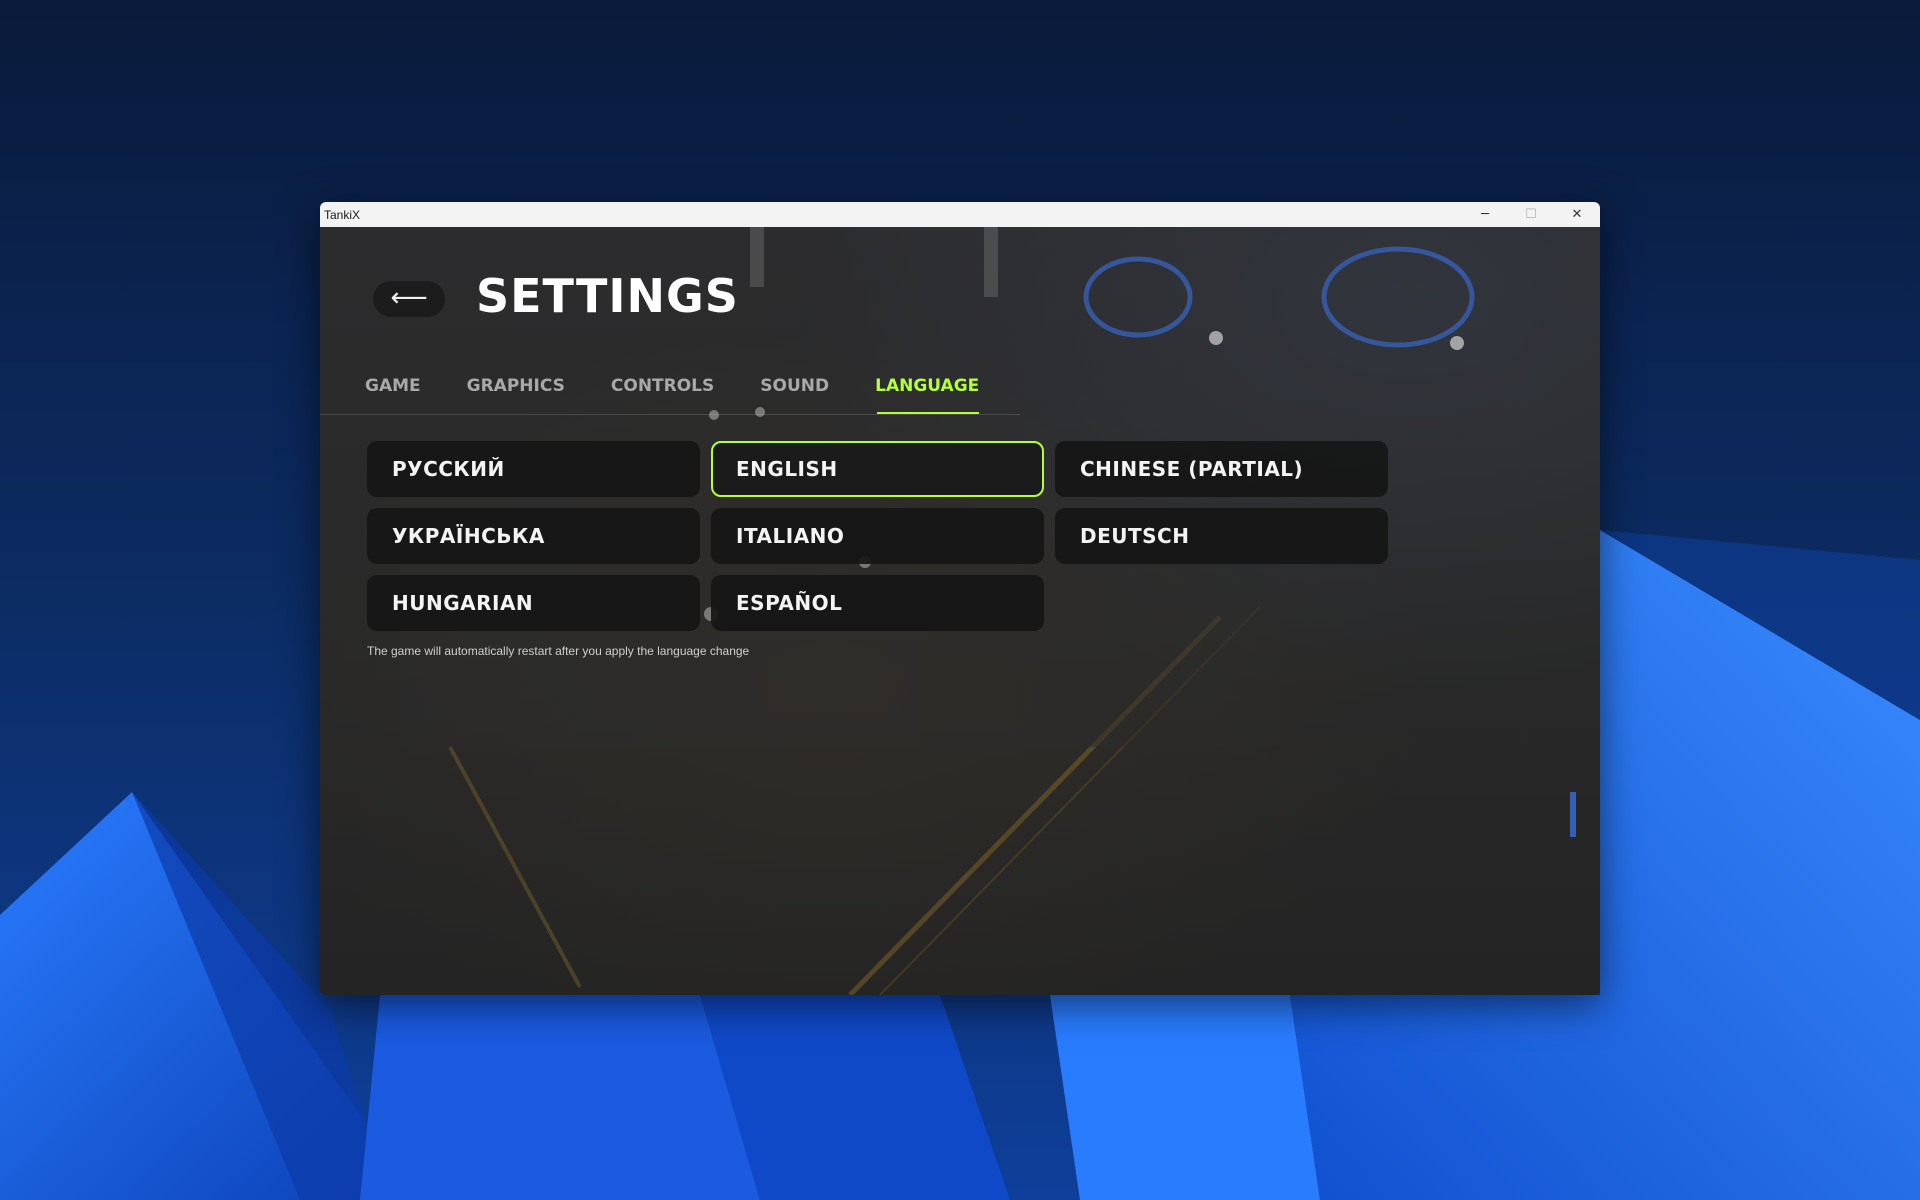  I want to click on language-option-hungarian: HUNGARIAN, so click(533, 603).